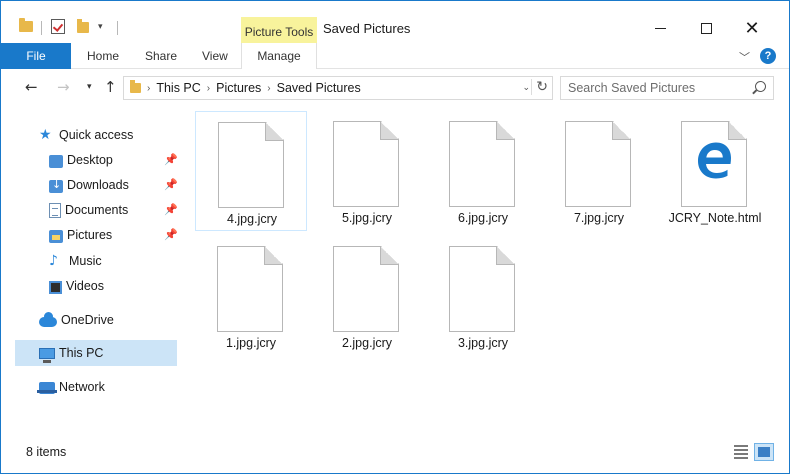 The height and width of the screenshot is (474, 790). Describe the element at coordinates (367, 171) in the screenshot. I see `file-item: 5.jpg.jcry` at that location.